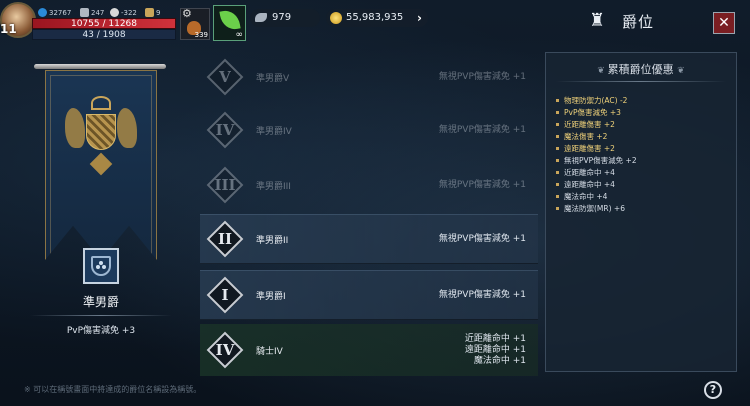 Image resolution: width=750 pixels, height=406 pixels. Describe the element at coordinates (644, 161) in the screenshot. I see `benefit-item: 無視PVP傷害減免 +2` at that location.